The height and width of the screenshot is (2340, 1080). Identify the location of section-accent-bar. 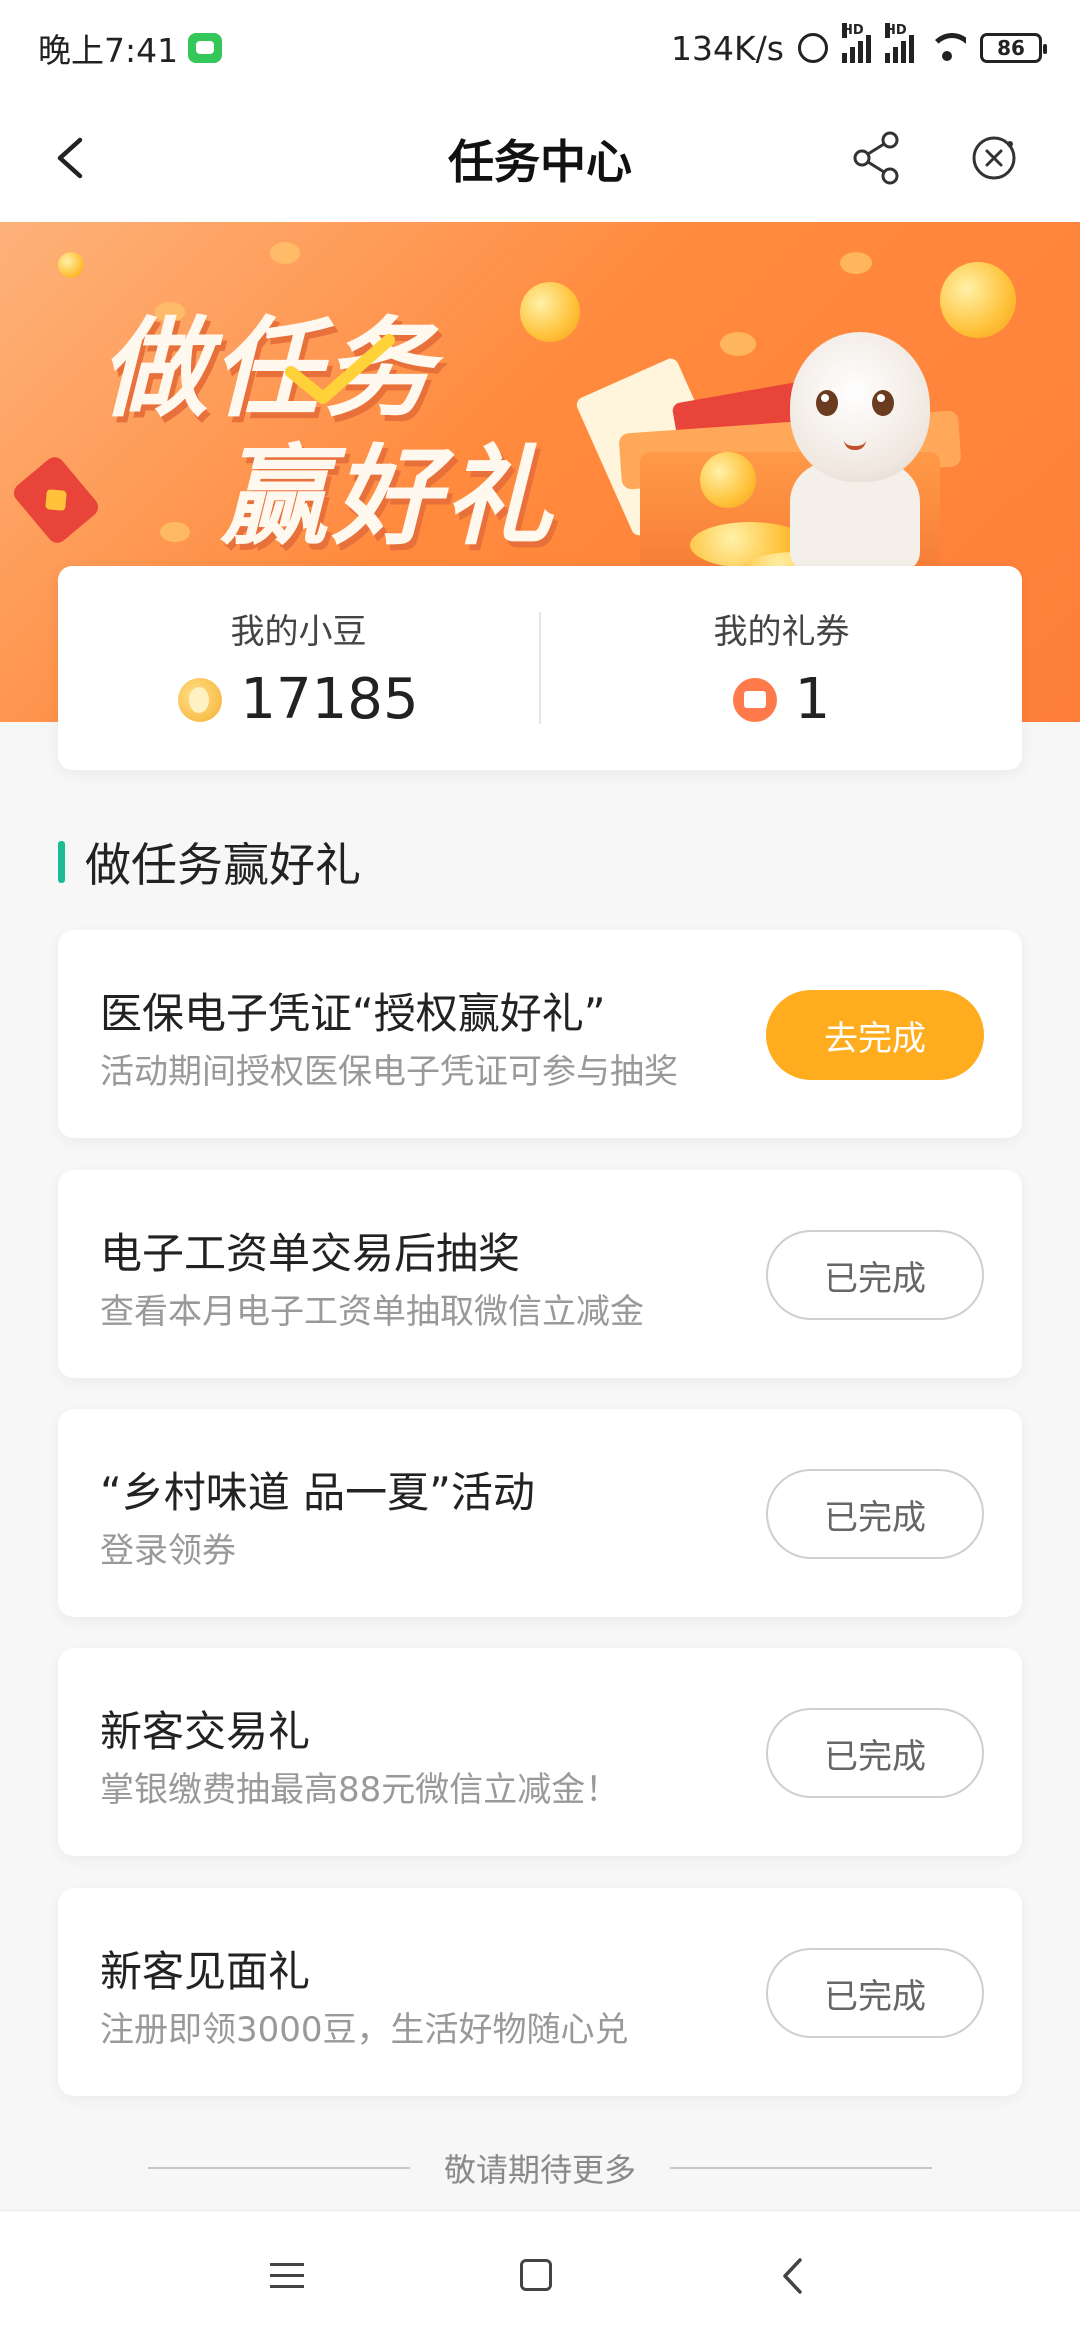
(61, 862).